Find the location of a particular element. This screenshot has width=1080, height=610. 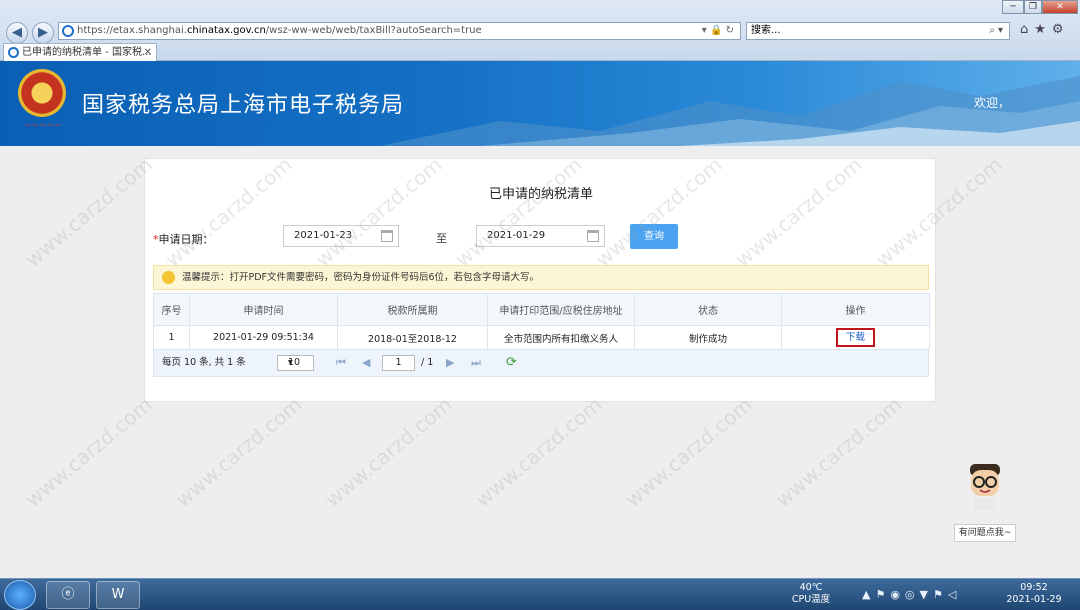

cell-status: 制作成功 is located at coordinates (708, 337).